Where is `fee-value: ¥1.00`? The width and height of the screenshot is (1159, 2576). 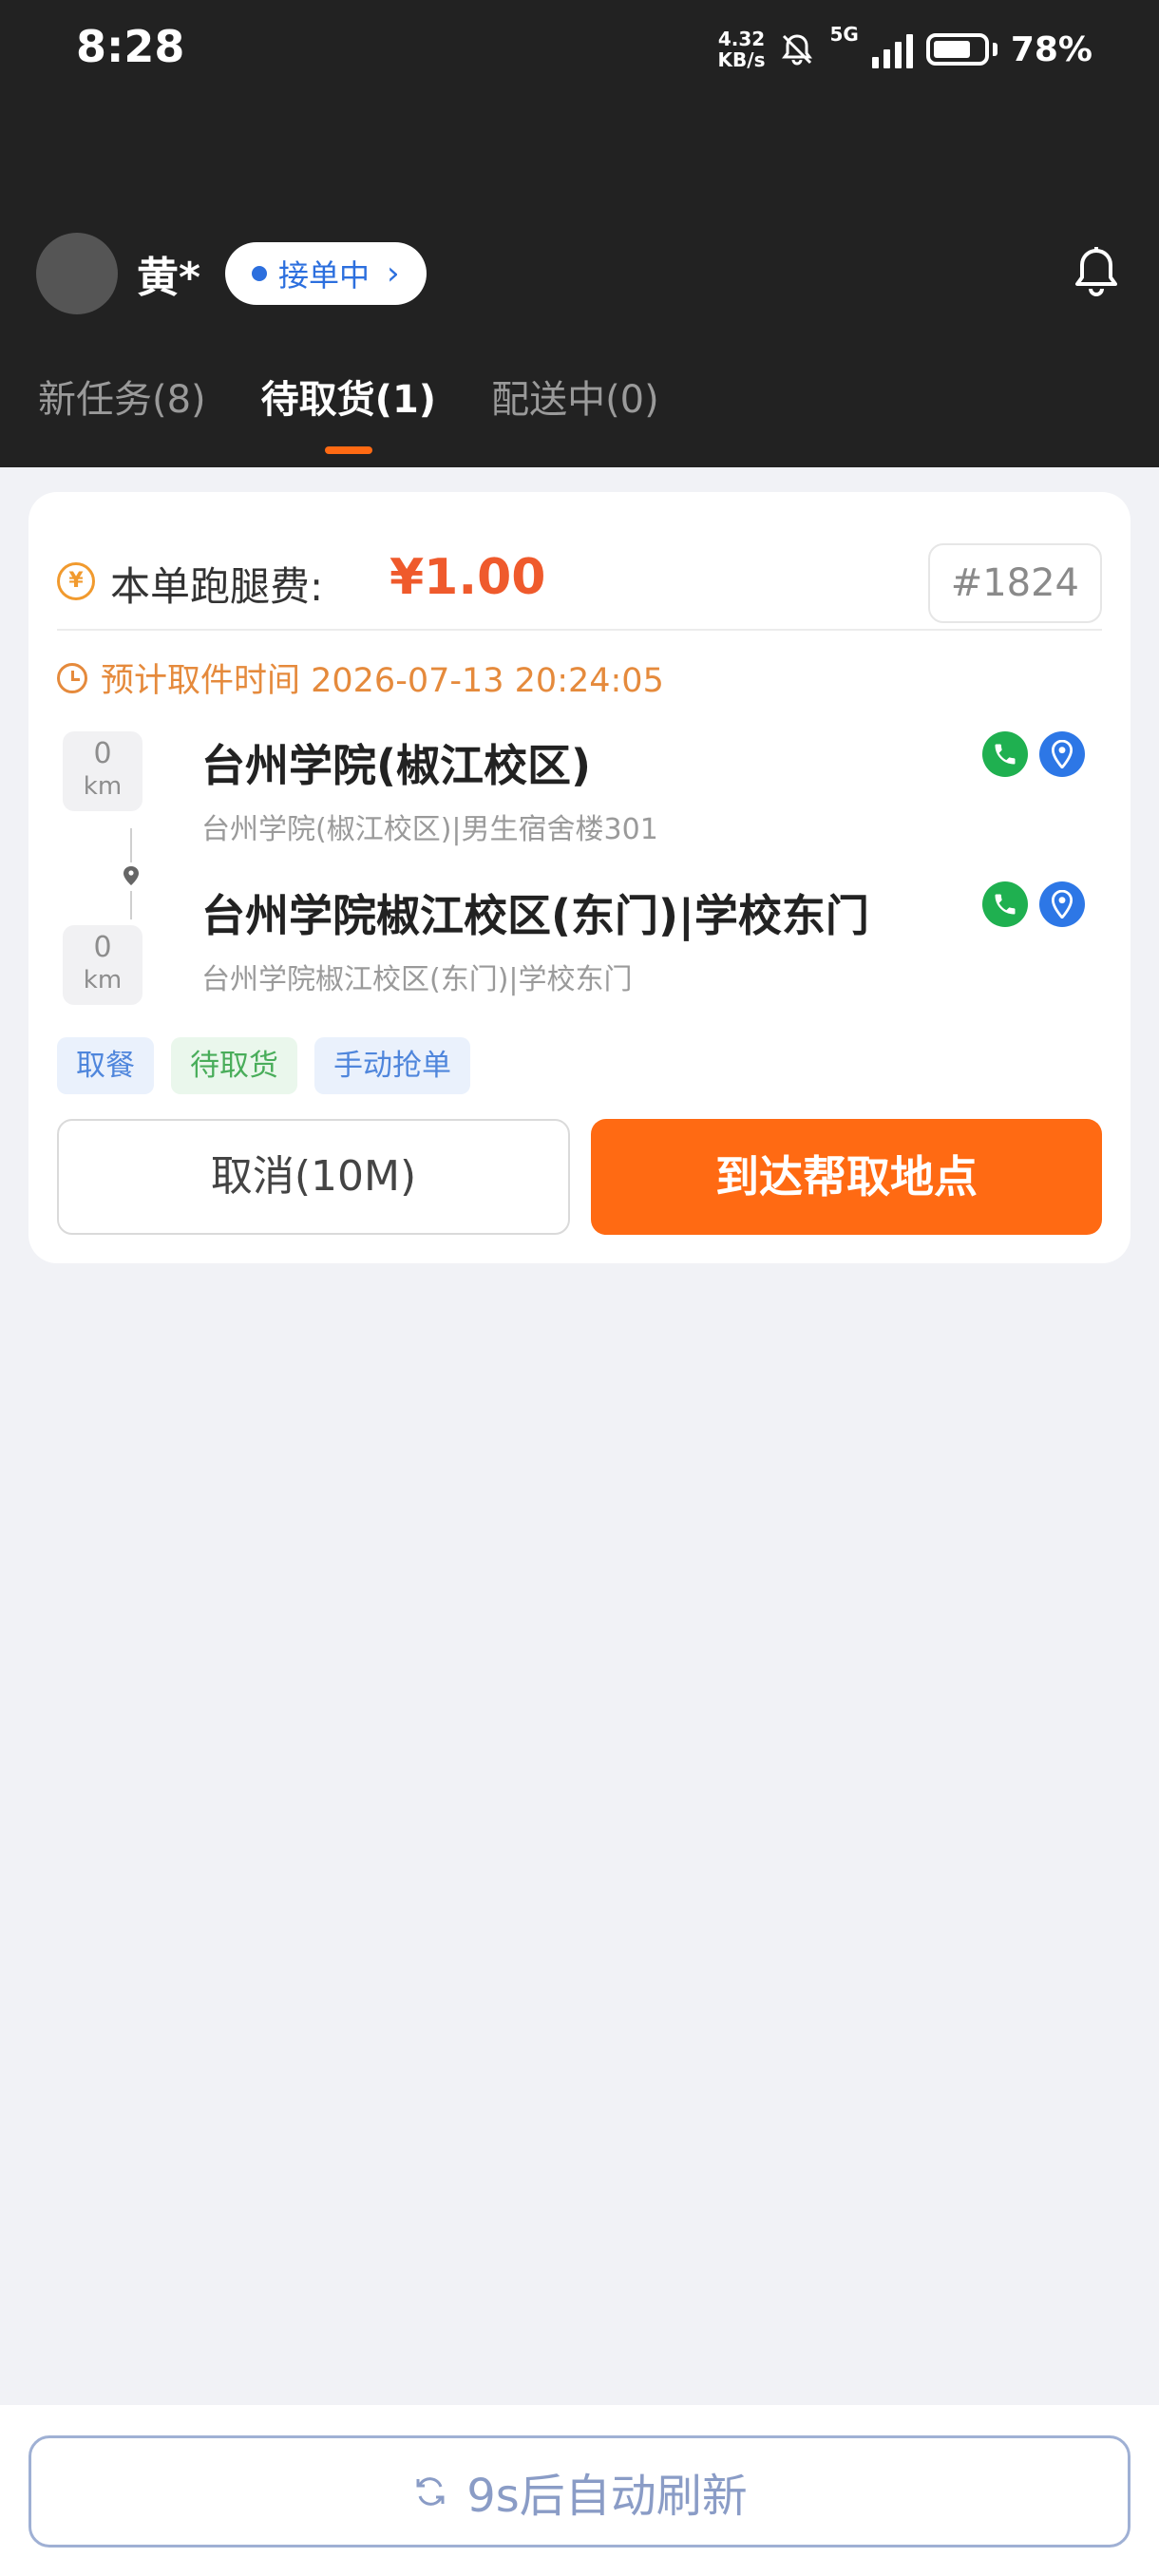 fee-value: ¥1.00 is located at coordinates (468, 577).